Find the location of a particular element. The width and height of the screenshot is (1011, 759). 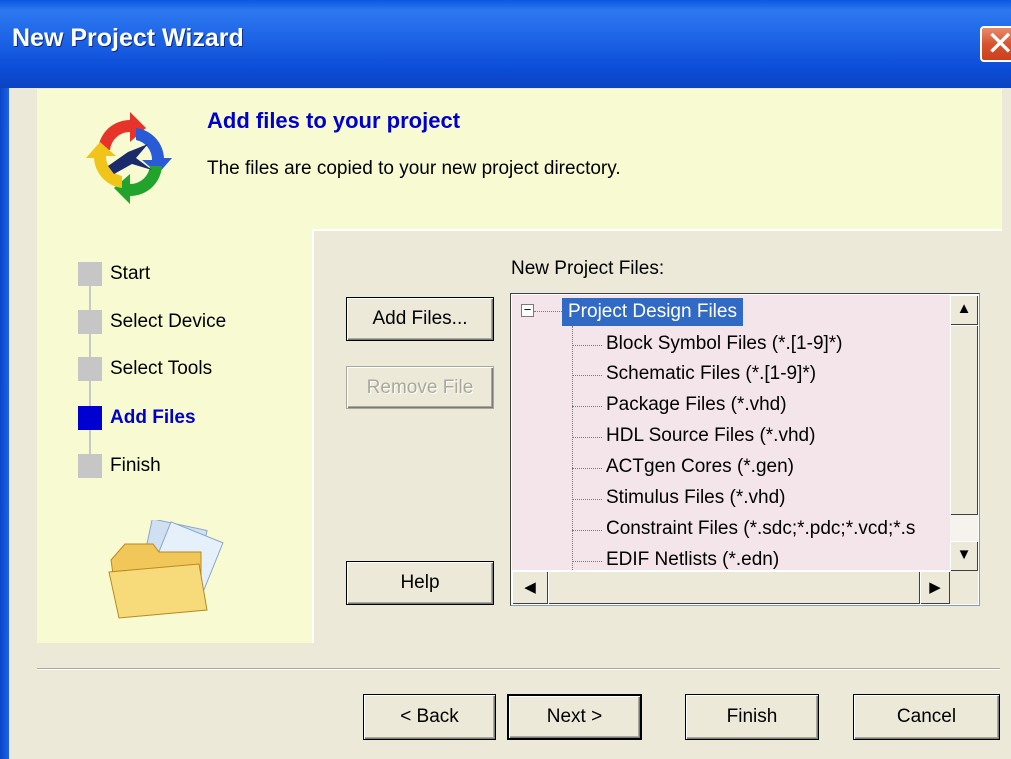

tree-item-label: Block Symbol Files (*.[1-9]*) is located at coordinates (724, 343).